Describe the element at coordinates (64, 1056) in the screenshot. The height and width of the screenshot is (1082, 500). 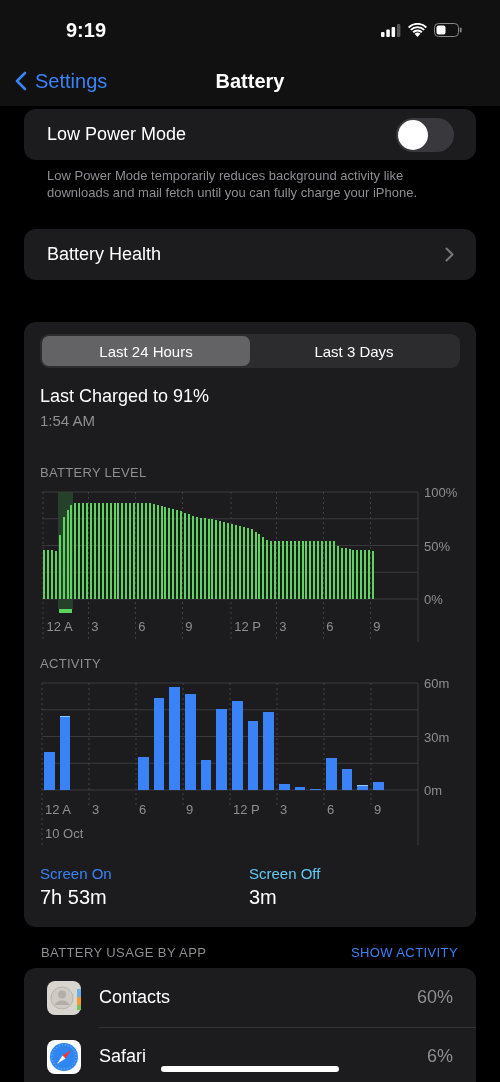
I see `compass-app-icon` at that location.